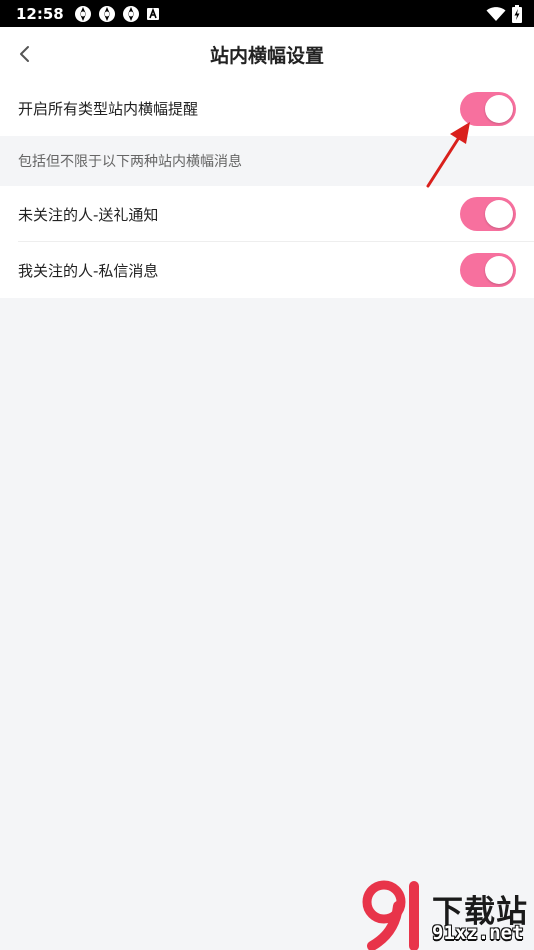  What do you see at coordinates (448, 155) in the screenshot?
I see `annotation-arrow-icon` at bounding box center [448, 155].